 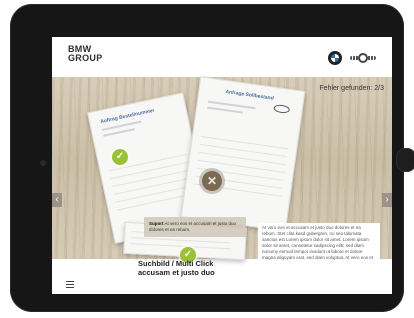 What do you see at coordinates (363, 58) in the screenshot?
I see `mini-logo-icon` at bounding box center [363, 58].